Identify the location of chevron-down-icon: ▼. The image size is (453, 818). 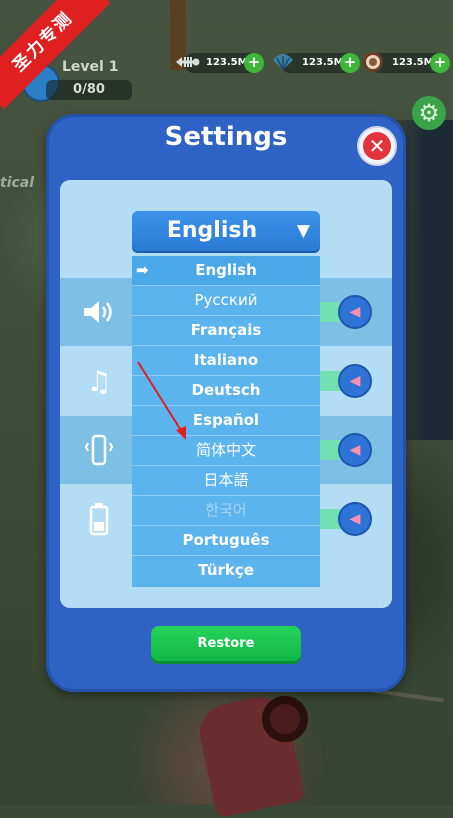
(303, 231).